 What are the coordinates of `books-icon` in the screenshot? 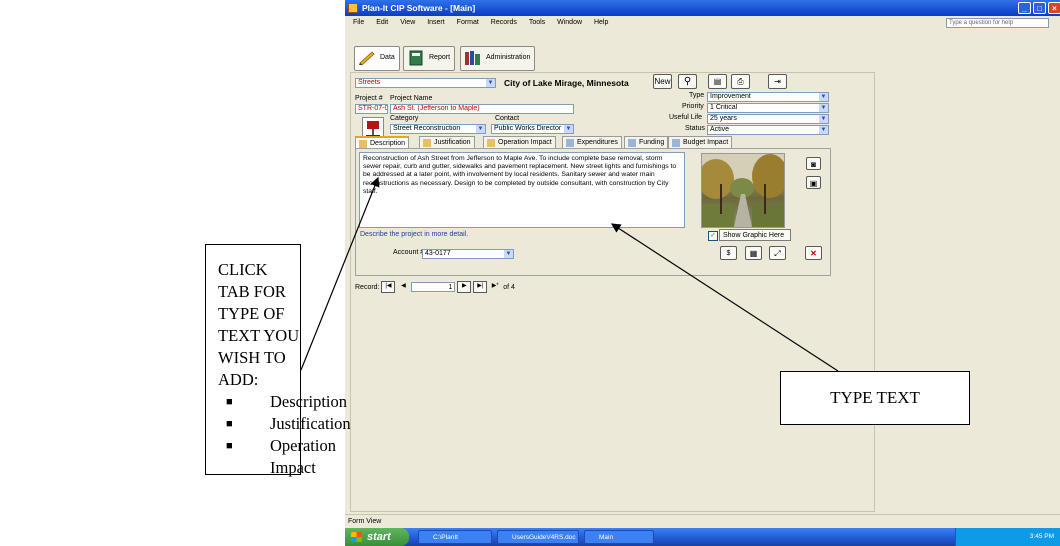 It's located at (472, 58).